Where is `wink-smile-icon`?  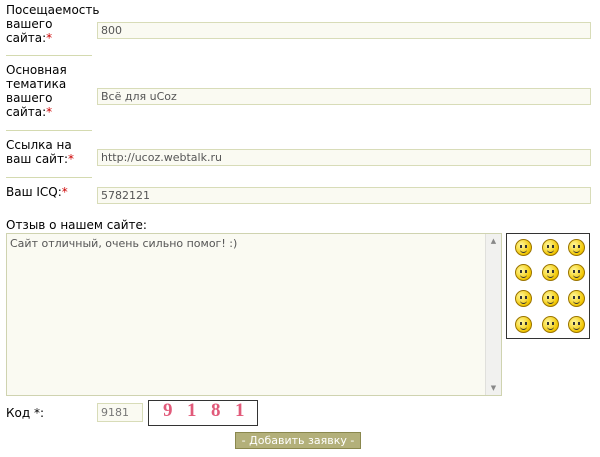
wink-smile-icon is located at coordinates (550, 272).